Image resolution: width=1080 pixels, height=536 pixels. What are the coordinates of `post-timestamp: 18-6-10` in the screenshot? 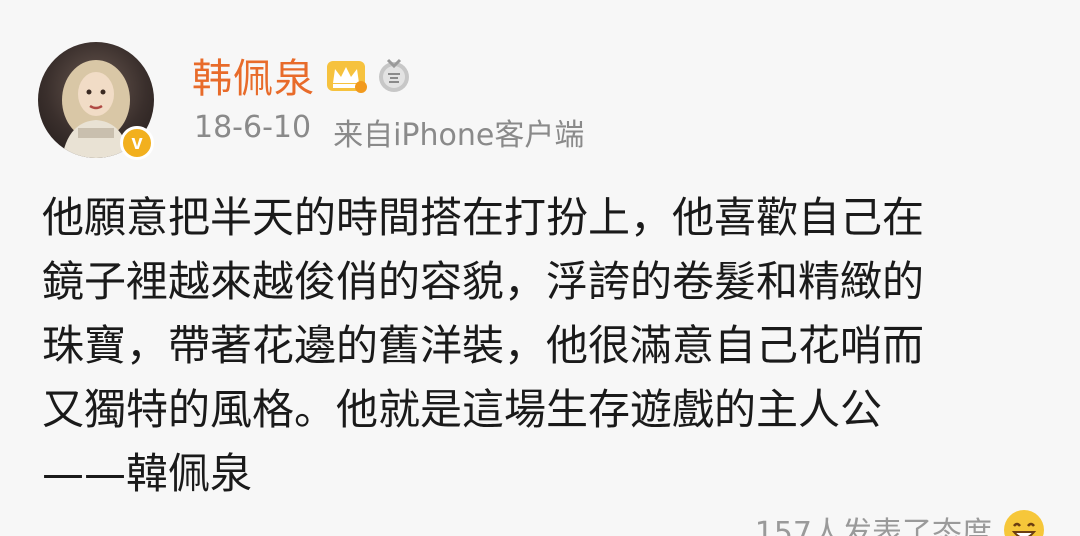 It's located at (252, 132).